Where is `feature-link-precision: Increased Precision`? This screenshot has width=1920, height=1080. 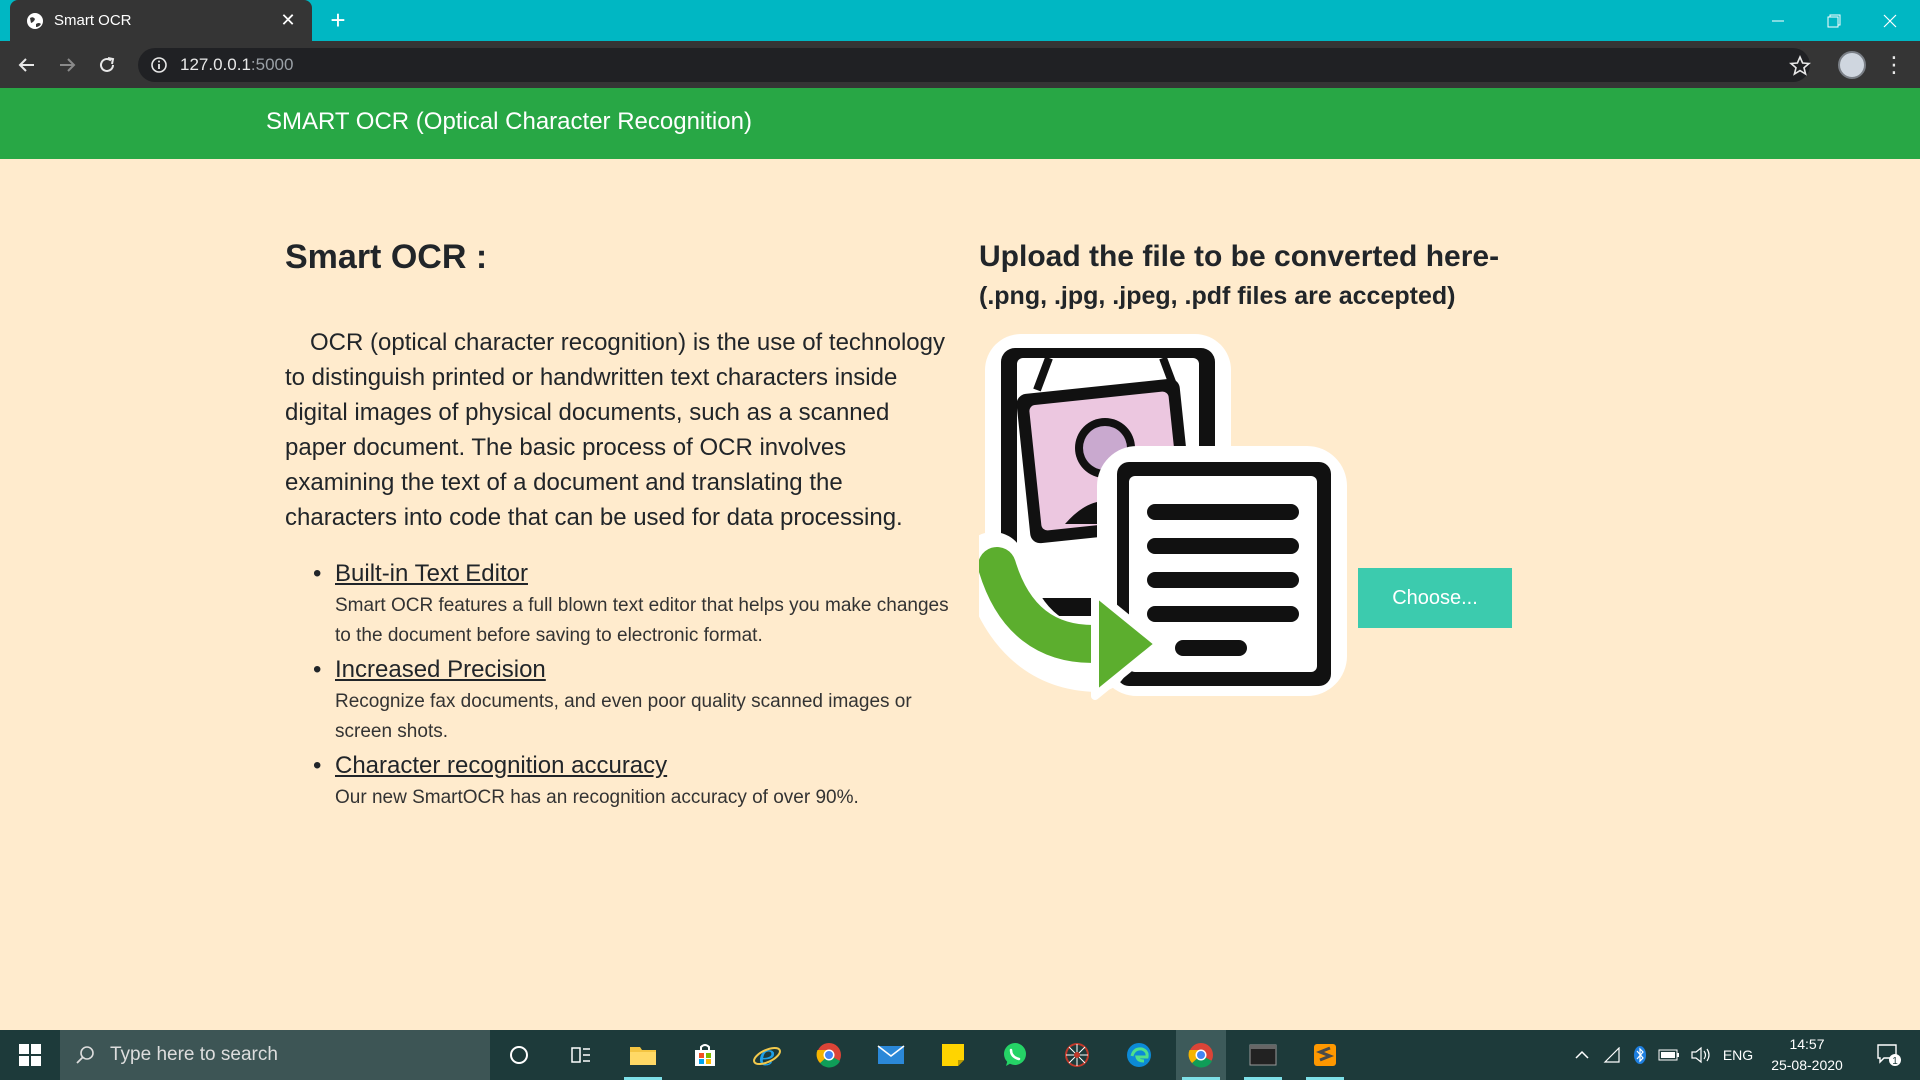 feature-link-precision: Increased Precision is located at coordinates (440, 669).